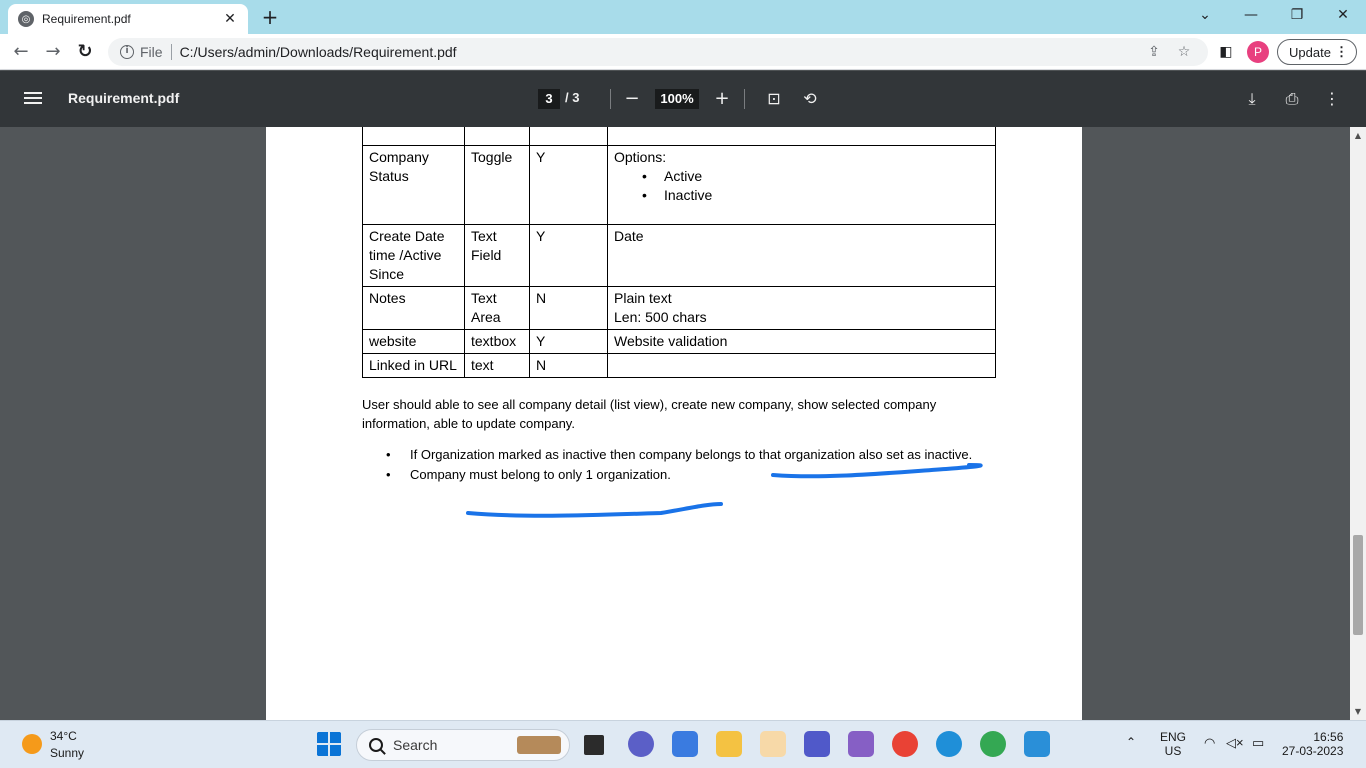 Image resolution: width=1366 pixels, height=768 pixels. Describe the element at coordinates (497, 255) in the screenshot. I see `field-type: Text Field` at that location.